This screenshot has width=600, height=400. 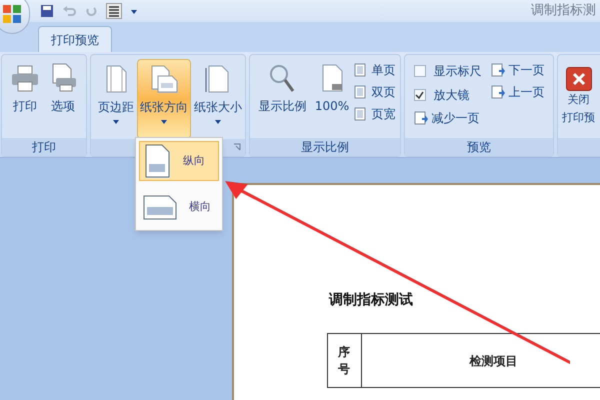 I want to click on document-title: 调制指标测试, so click(x=371, y=300).